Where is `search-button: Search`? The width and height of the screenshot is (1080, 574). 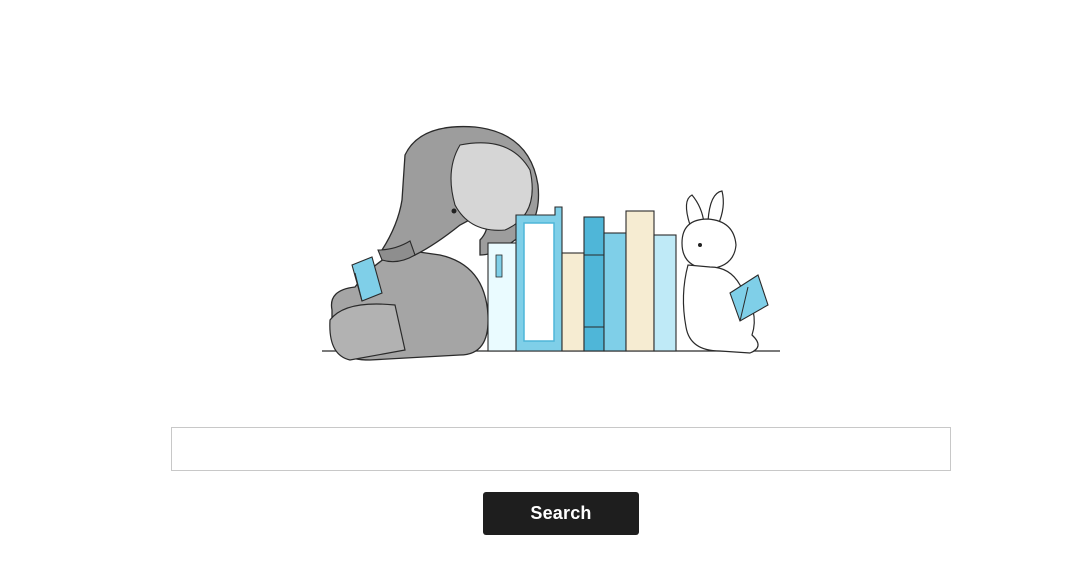 search-button: Search is located at coordinates (561, 513).